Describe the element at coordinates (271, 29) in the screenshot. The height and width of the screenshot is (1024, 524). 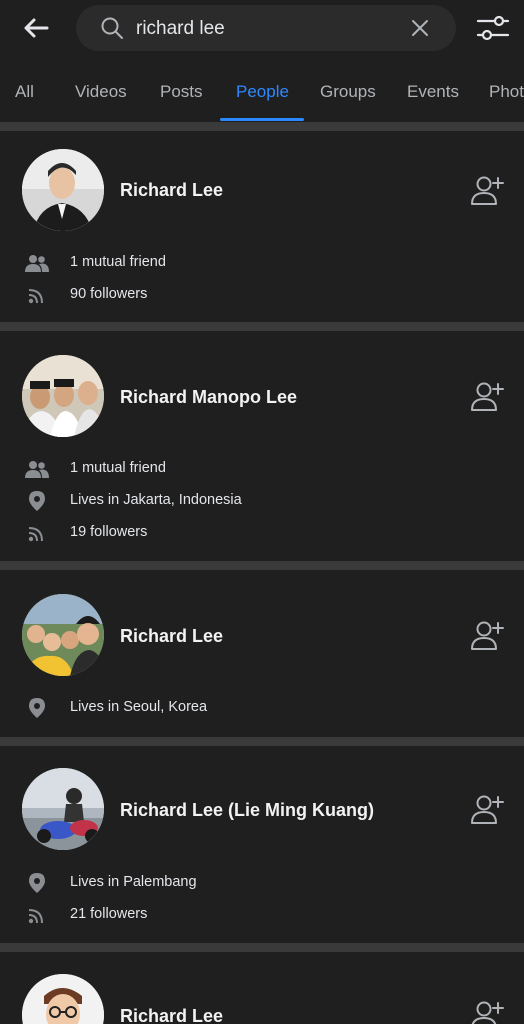
I see `search-input` at that location.